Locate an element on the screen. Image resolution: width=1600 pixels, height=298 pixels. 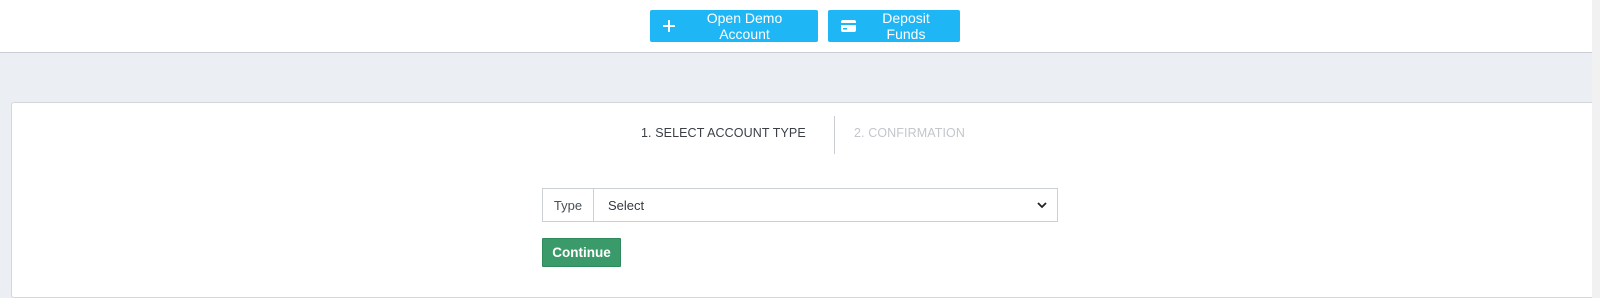
open-demo-account-button: Open Demo Account is located at coordinates (734, 26).